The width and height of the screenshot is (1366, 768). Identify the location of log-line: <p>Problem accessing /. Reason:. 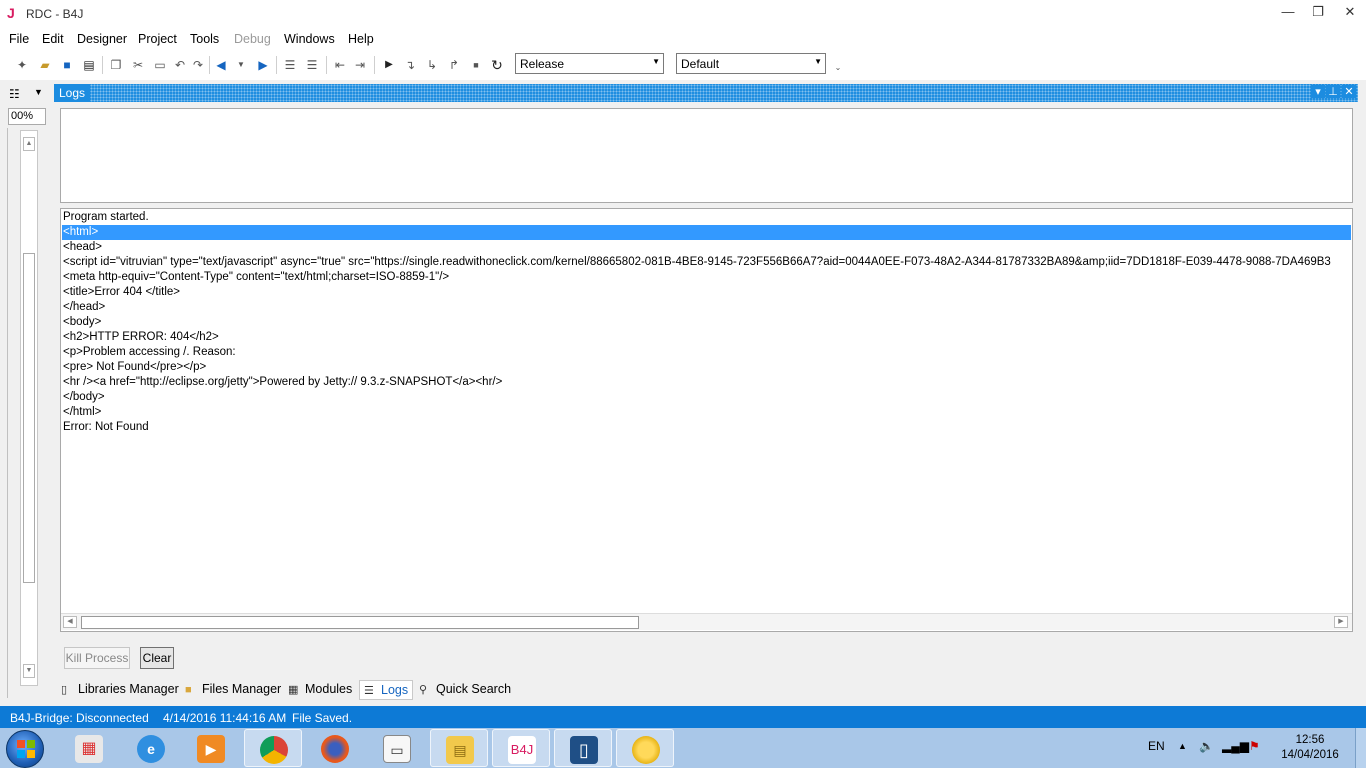
(149, 352).